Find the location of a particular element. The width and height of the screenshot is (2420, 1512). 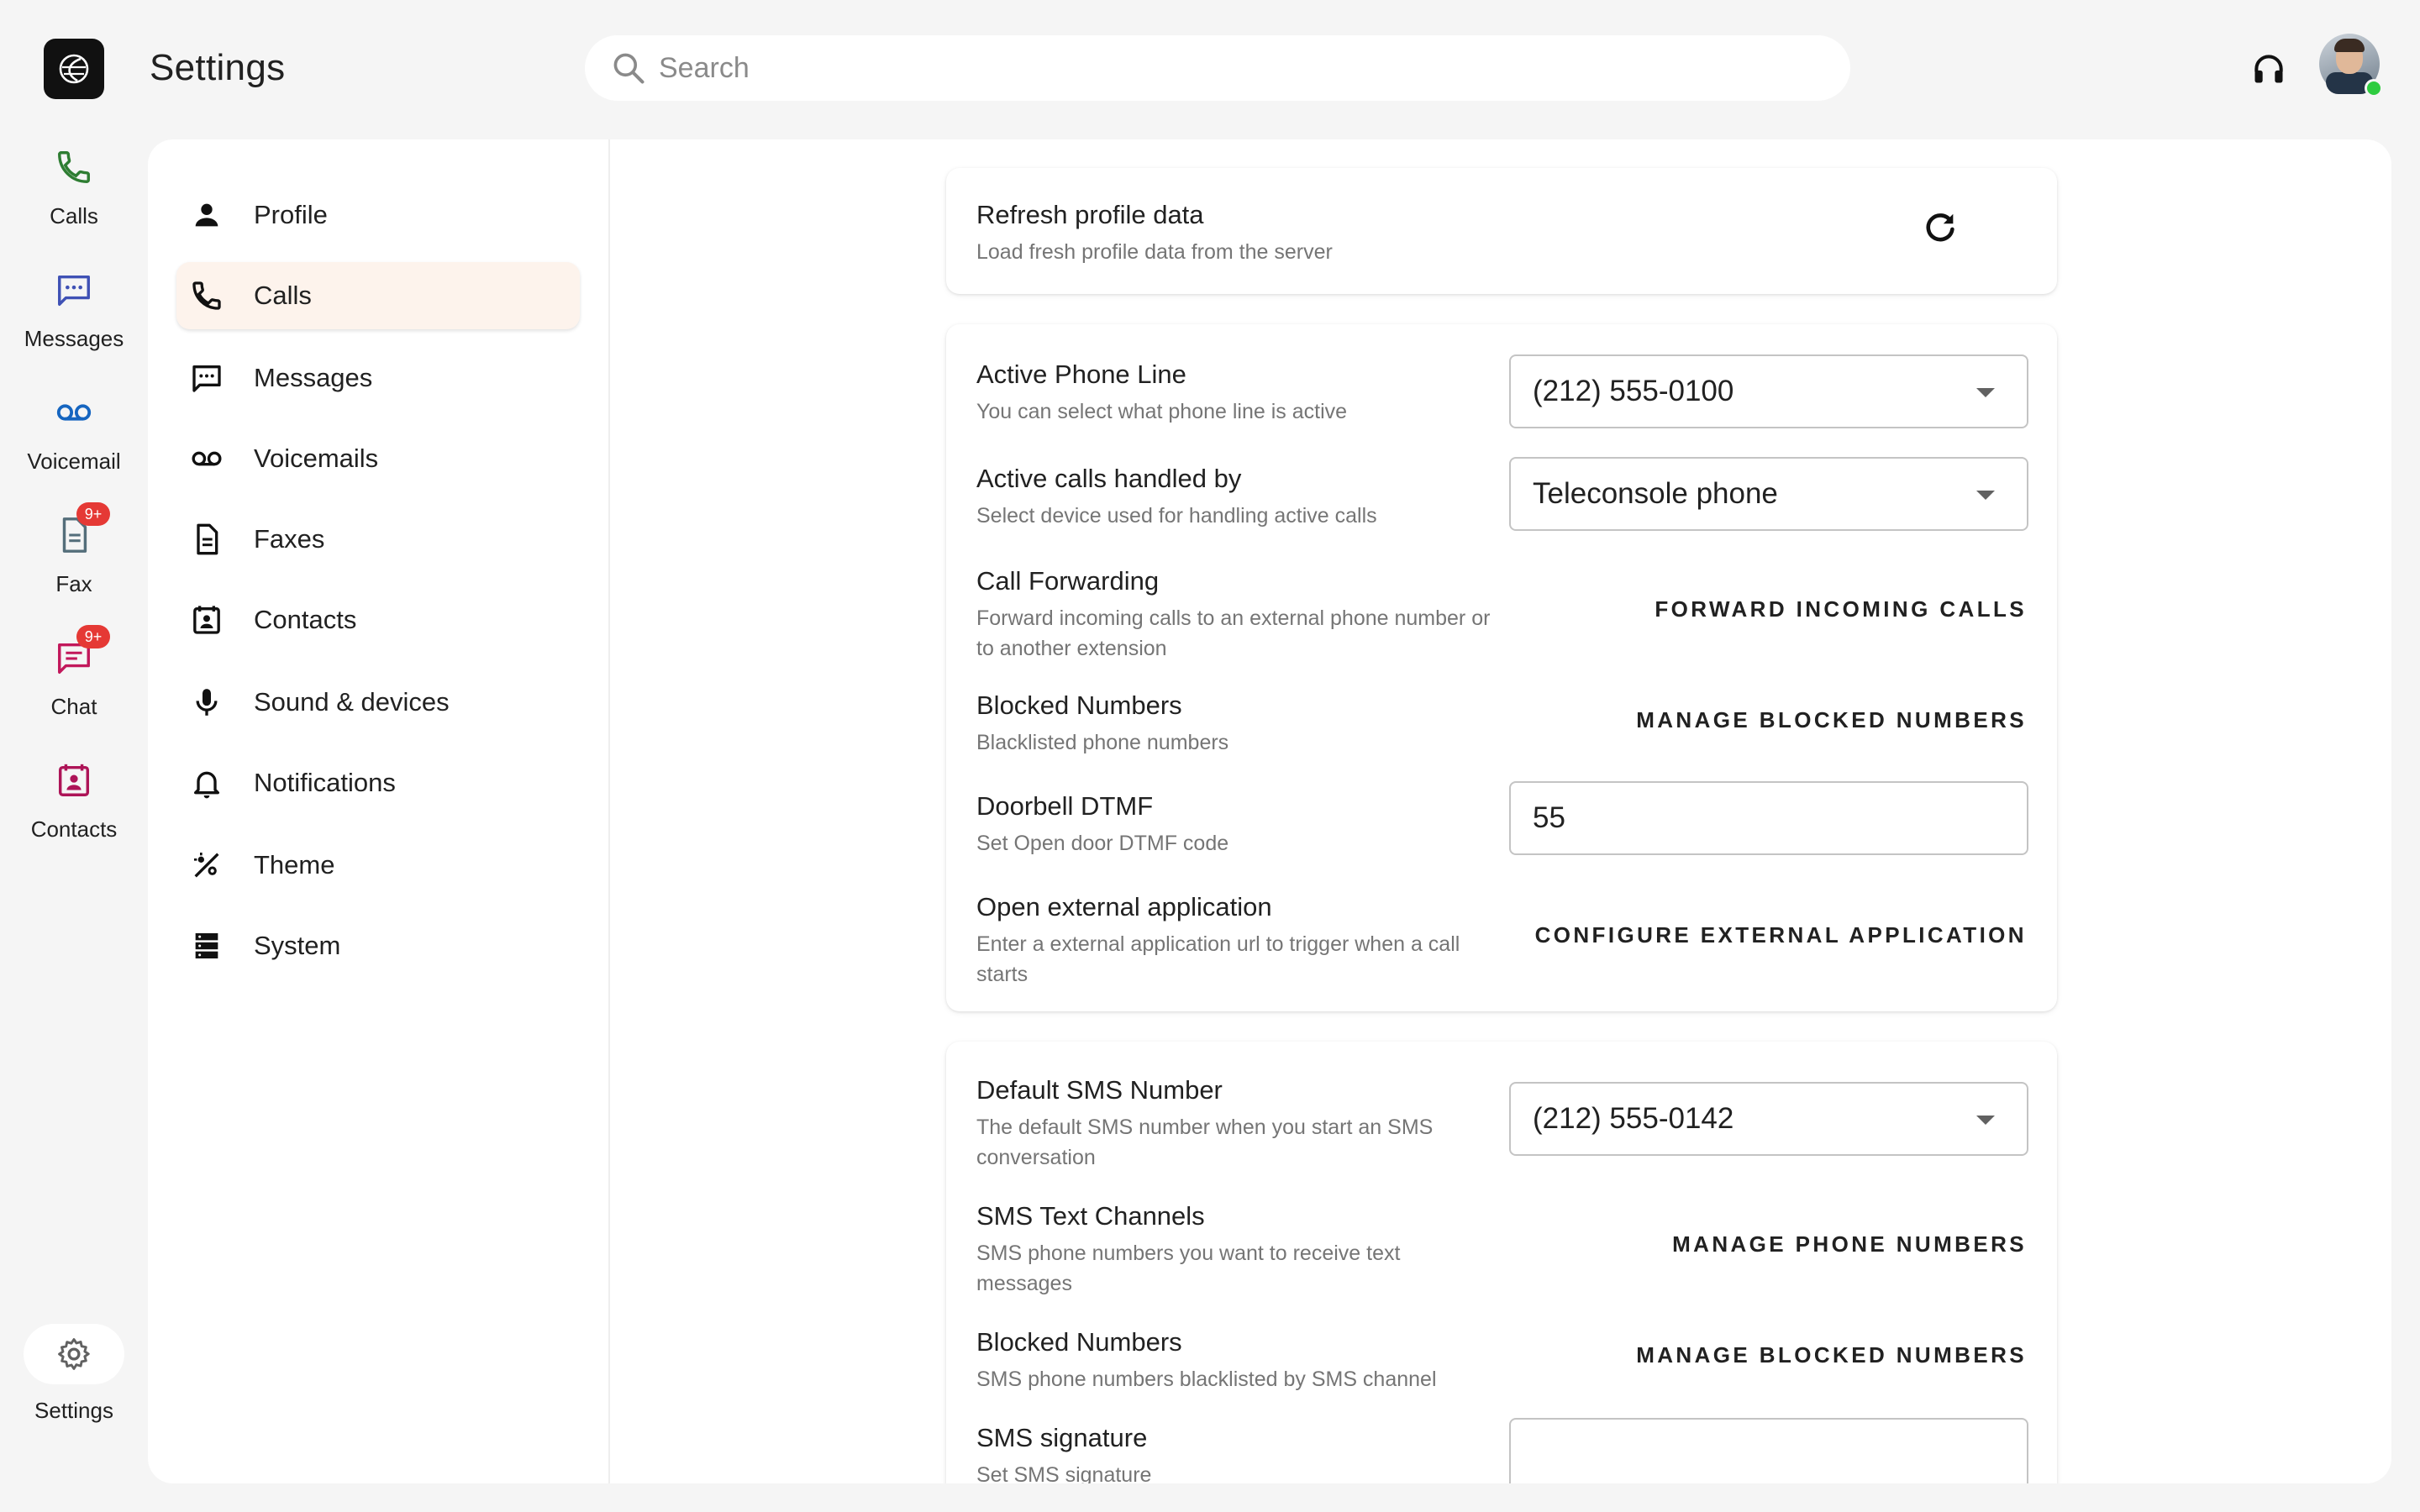

rail-item-chat: 9+ Chat is located at coordinates (74, 672).